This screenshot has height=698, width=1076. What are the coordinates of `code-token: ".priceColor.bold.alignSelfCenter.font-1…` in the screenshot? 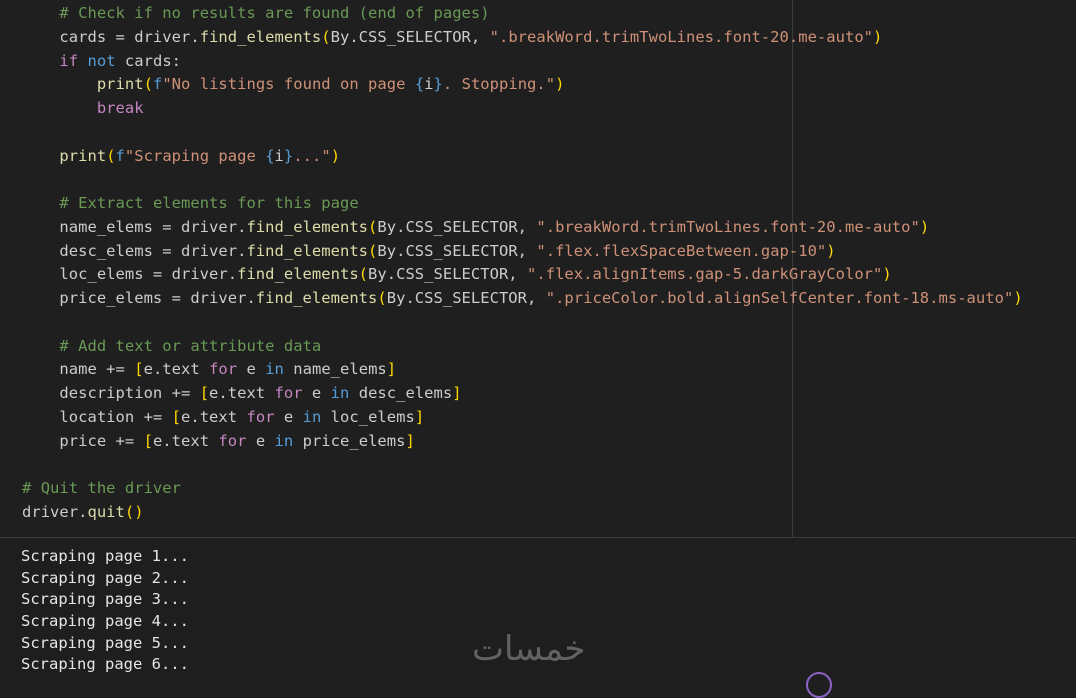 It's located at (779, 298).